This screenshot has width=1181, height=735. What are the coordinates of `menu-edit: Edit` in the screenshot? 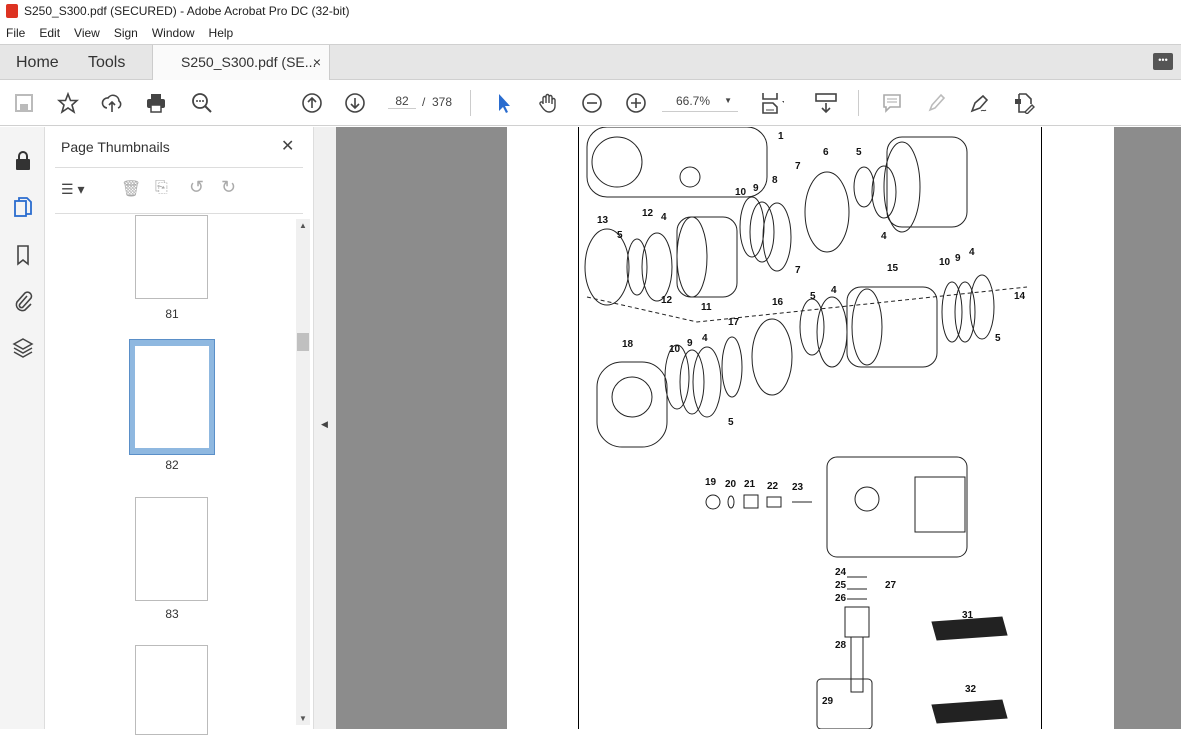 It's located at (49, 33).